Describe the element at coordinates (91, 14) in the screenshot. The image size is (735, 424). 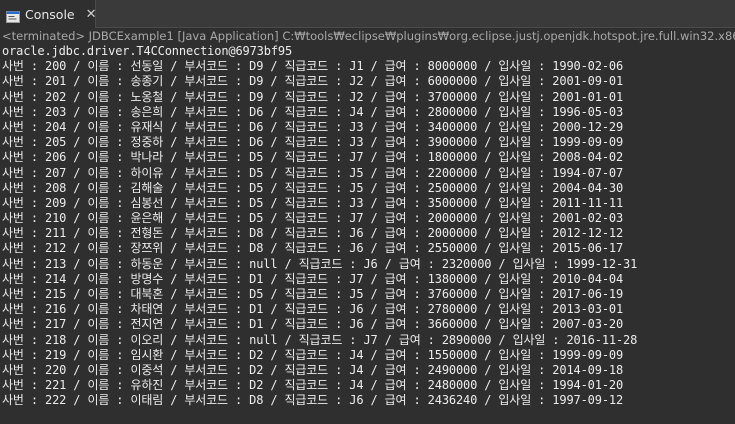
I see `close-icon: ✕` at that location.